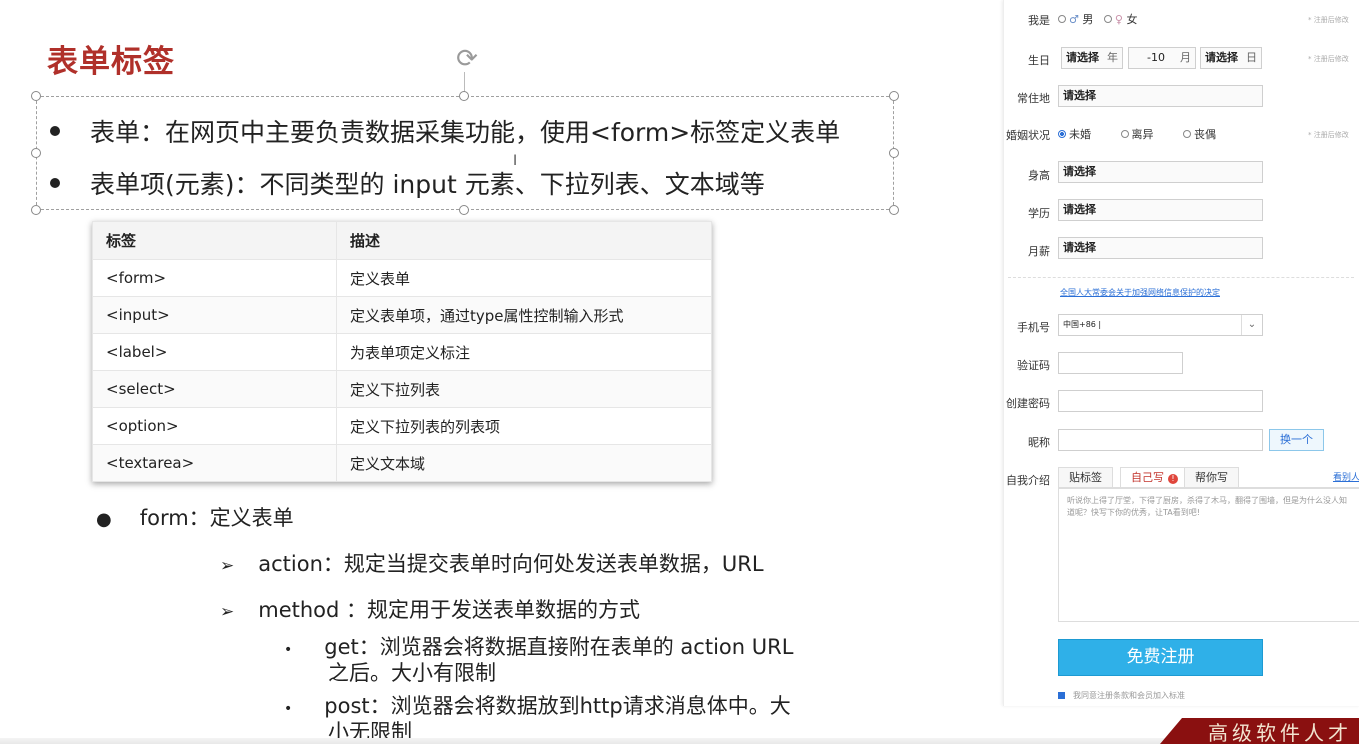  Describe the element at coordinates (1033, 365) in the screenshot. I see `captcha-label: 验证码` at that location.